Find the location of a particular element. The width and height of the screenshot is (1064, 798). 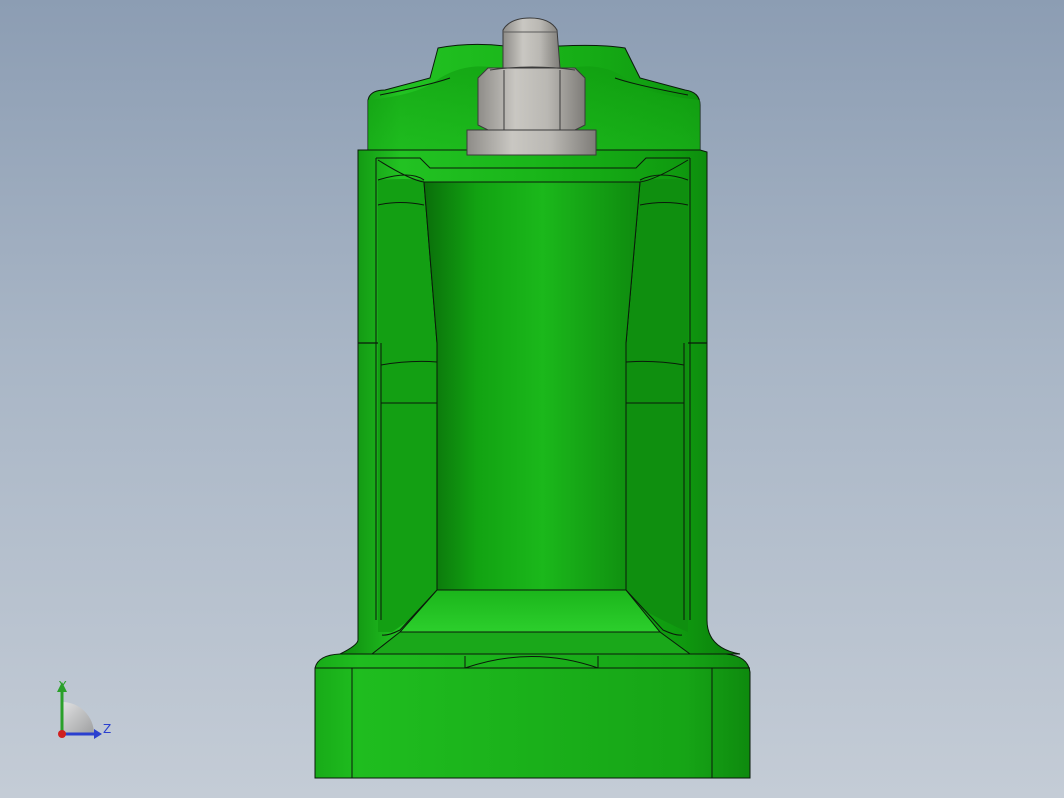

z-axis-label: Z is located at coordinates (107, 729).